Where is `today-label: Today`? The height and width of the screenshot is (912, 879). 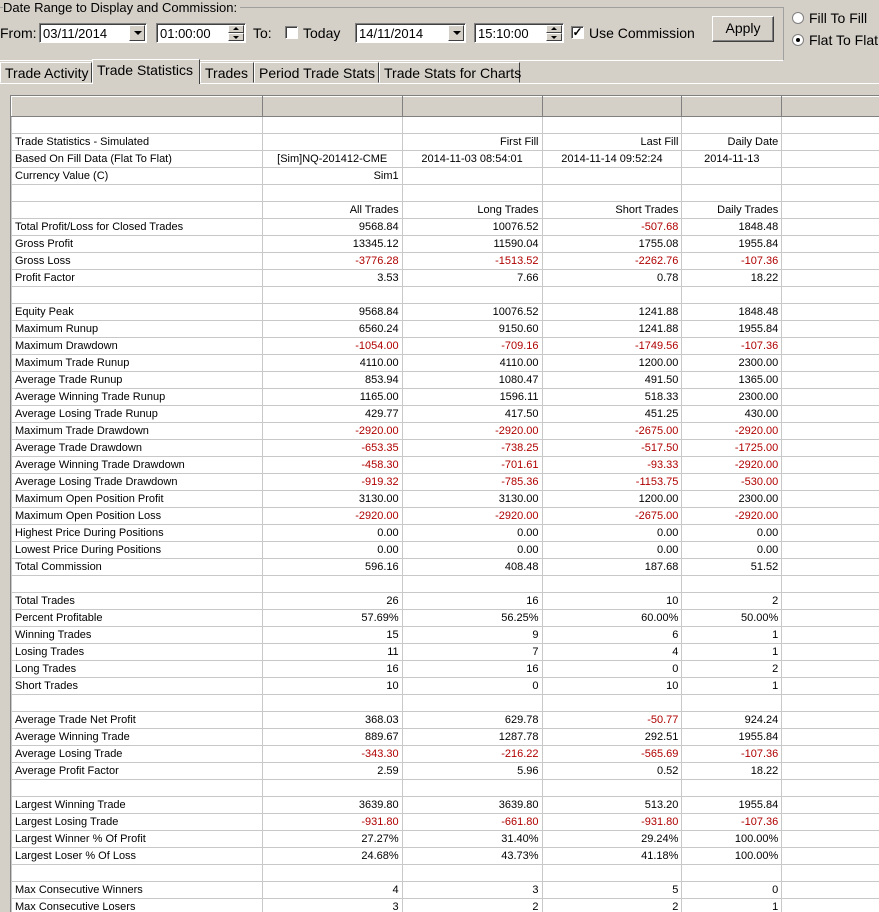
today-label: Today is located at coordinates (321, 33).